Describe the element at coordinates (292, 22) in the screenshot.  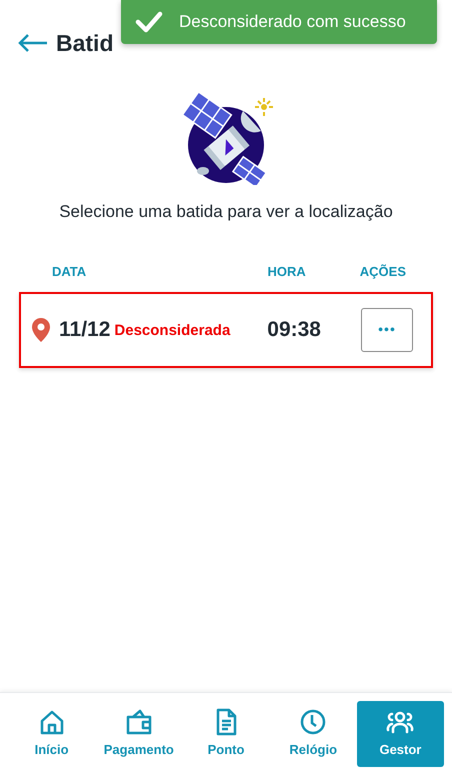
I see `toast-message: Desconsiderado com sucesso` at that location.